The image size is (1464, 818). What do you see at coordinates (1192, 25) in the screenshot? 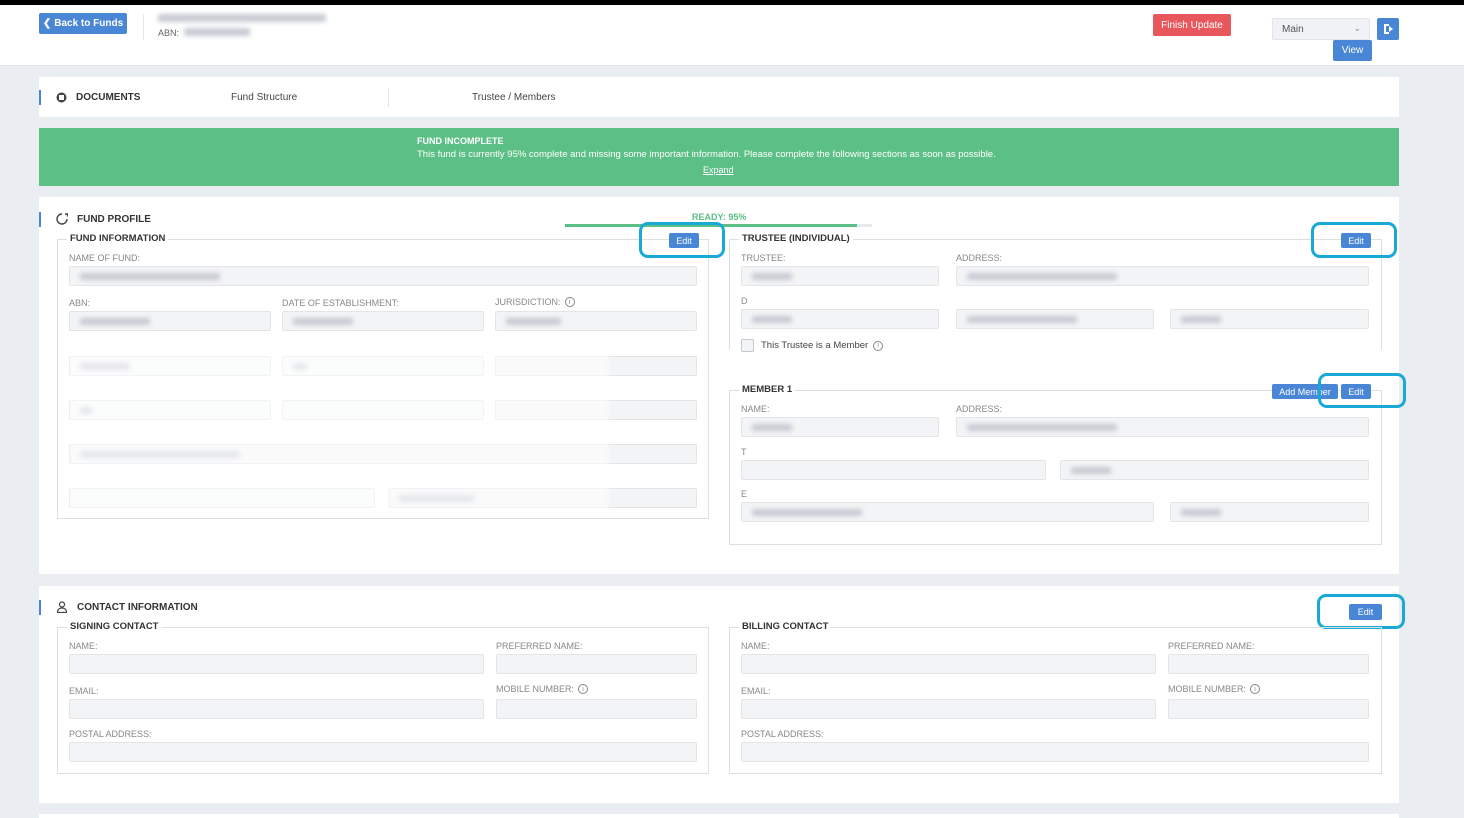
I see `finish-update-button: Finish Update` at bounding box center [1192, 25].